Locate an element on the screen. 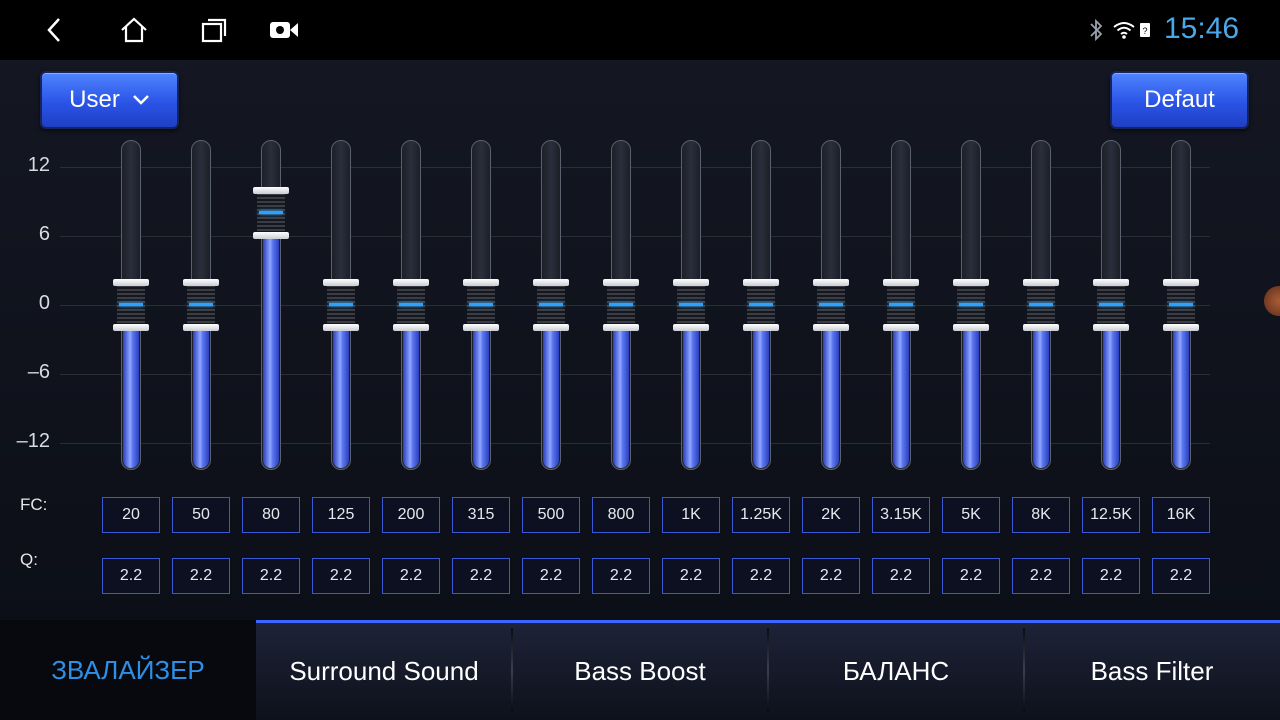  fc-value-box: 50 is located at coordinates (201, 515).